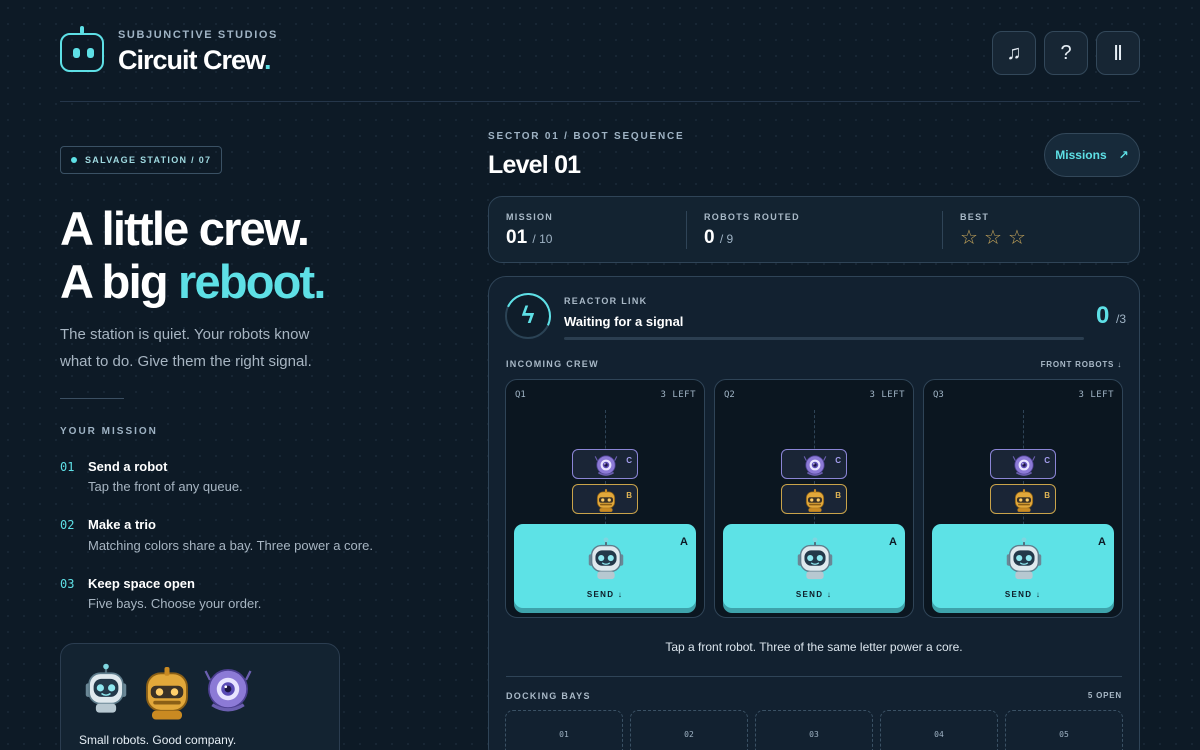  Describe the element at coordinates (938, 395) in the screenshot. I see `queue-id: Q3` at that location.